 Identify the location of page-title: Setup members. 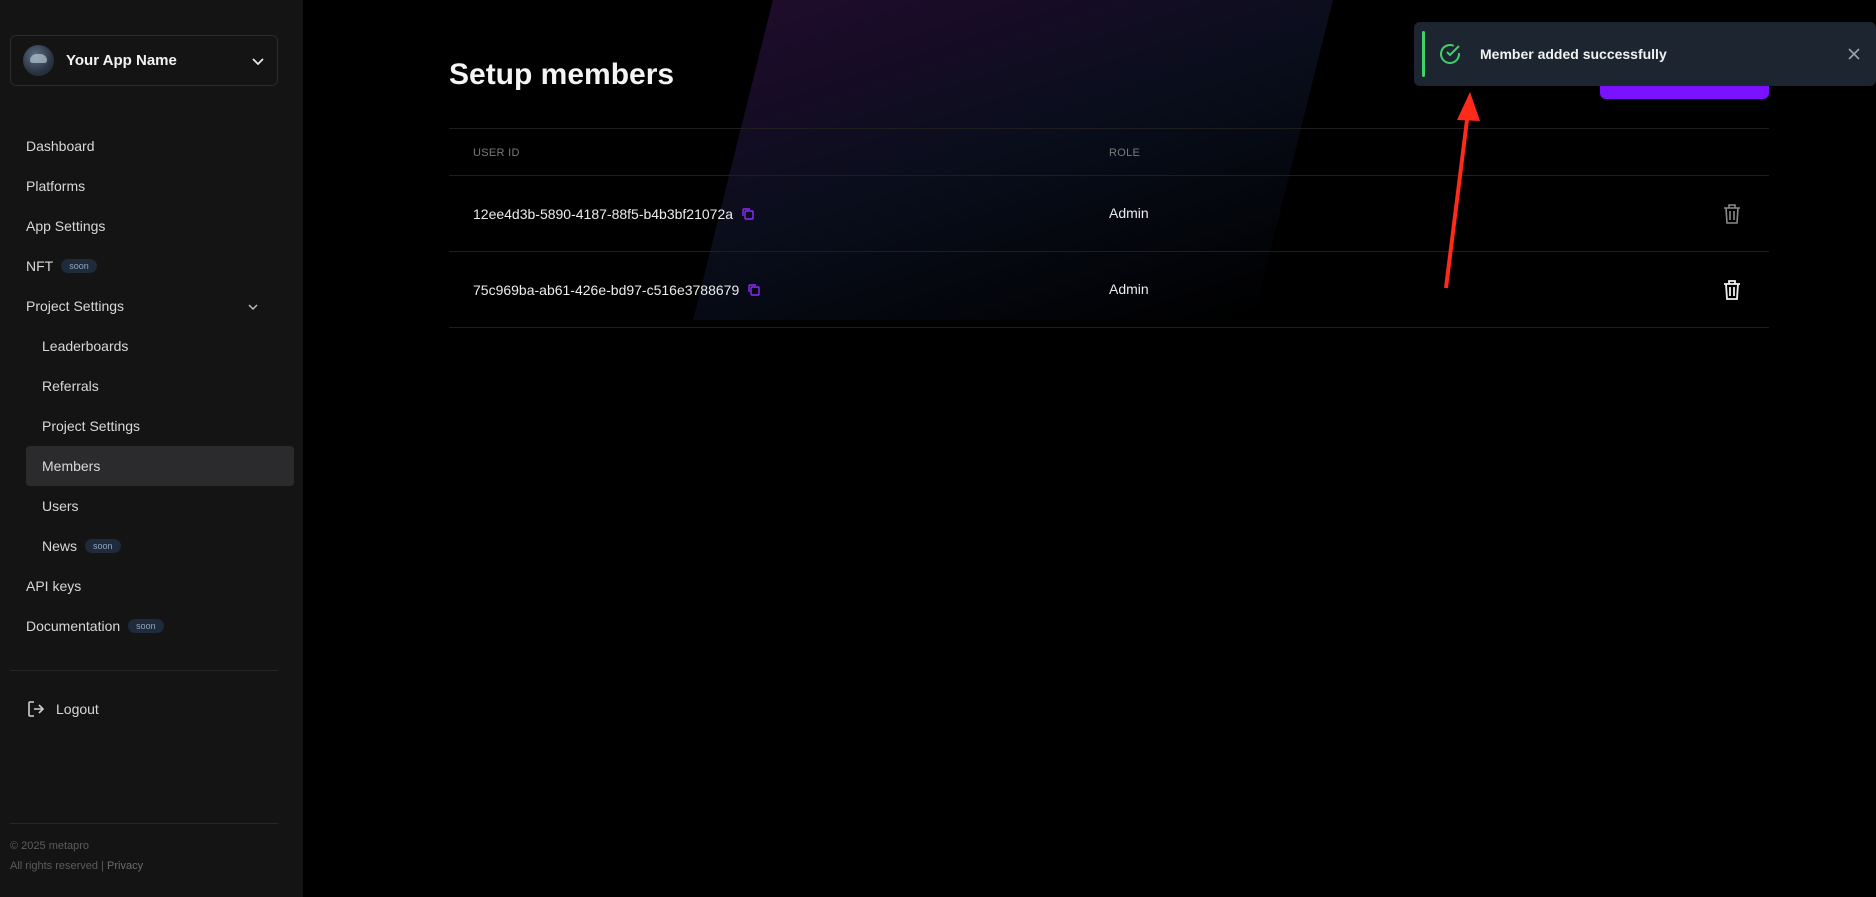
(562, 74).